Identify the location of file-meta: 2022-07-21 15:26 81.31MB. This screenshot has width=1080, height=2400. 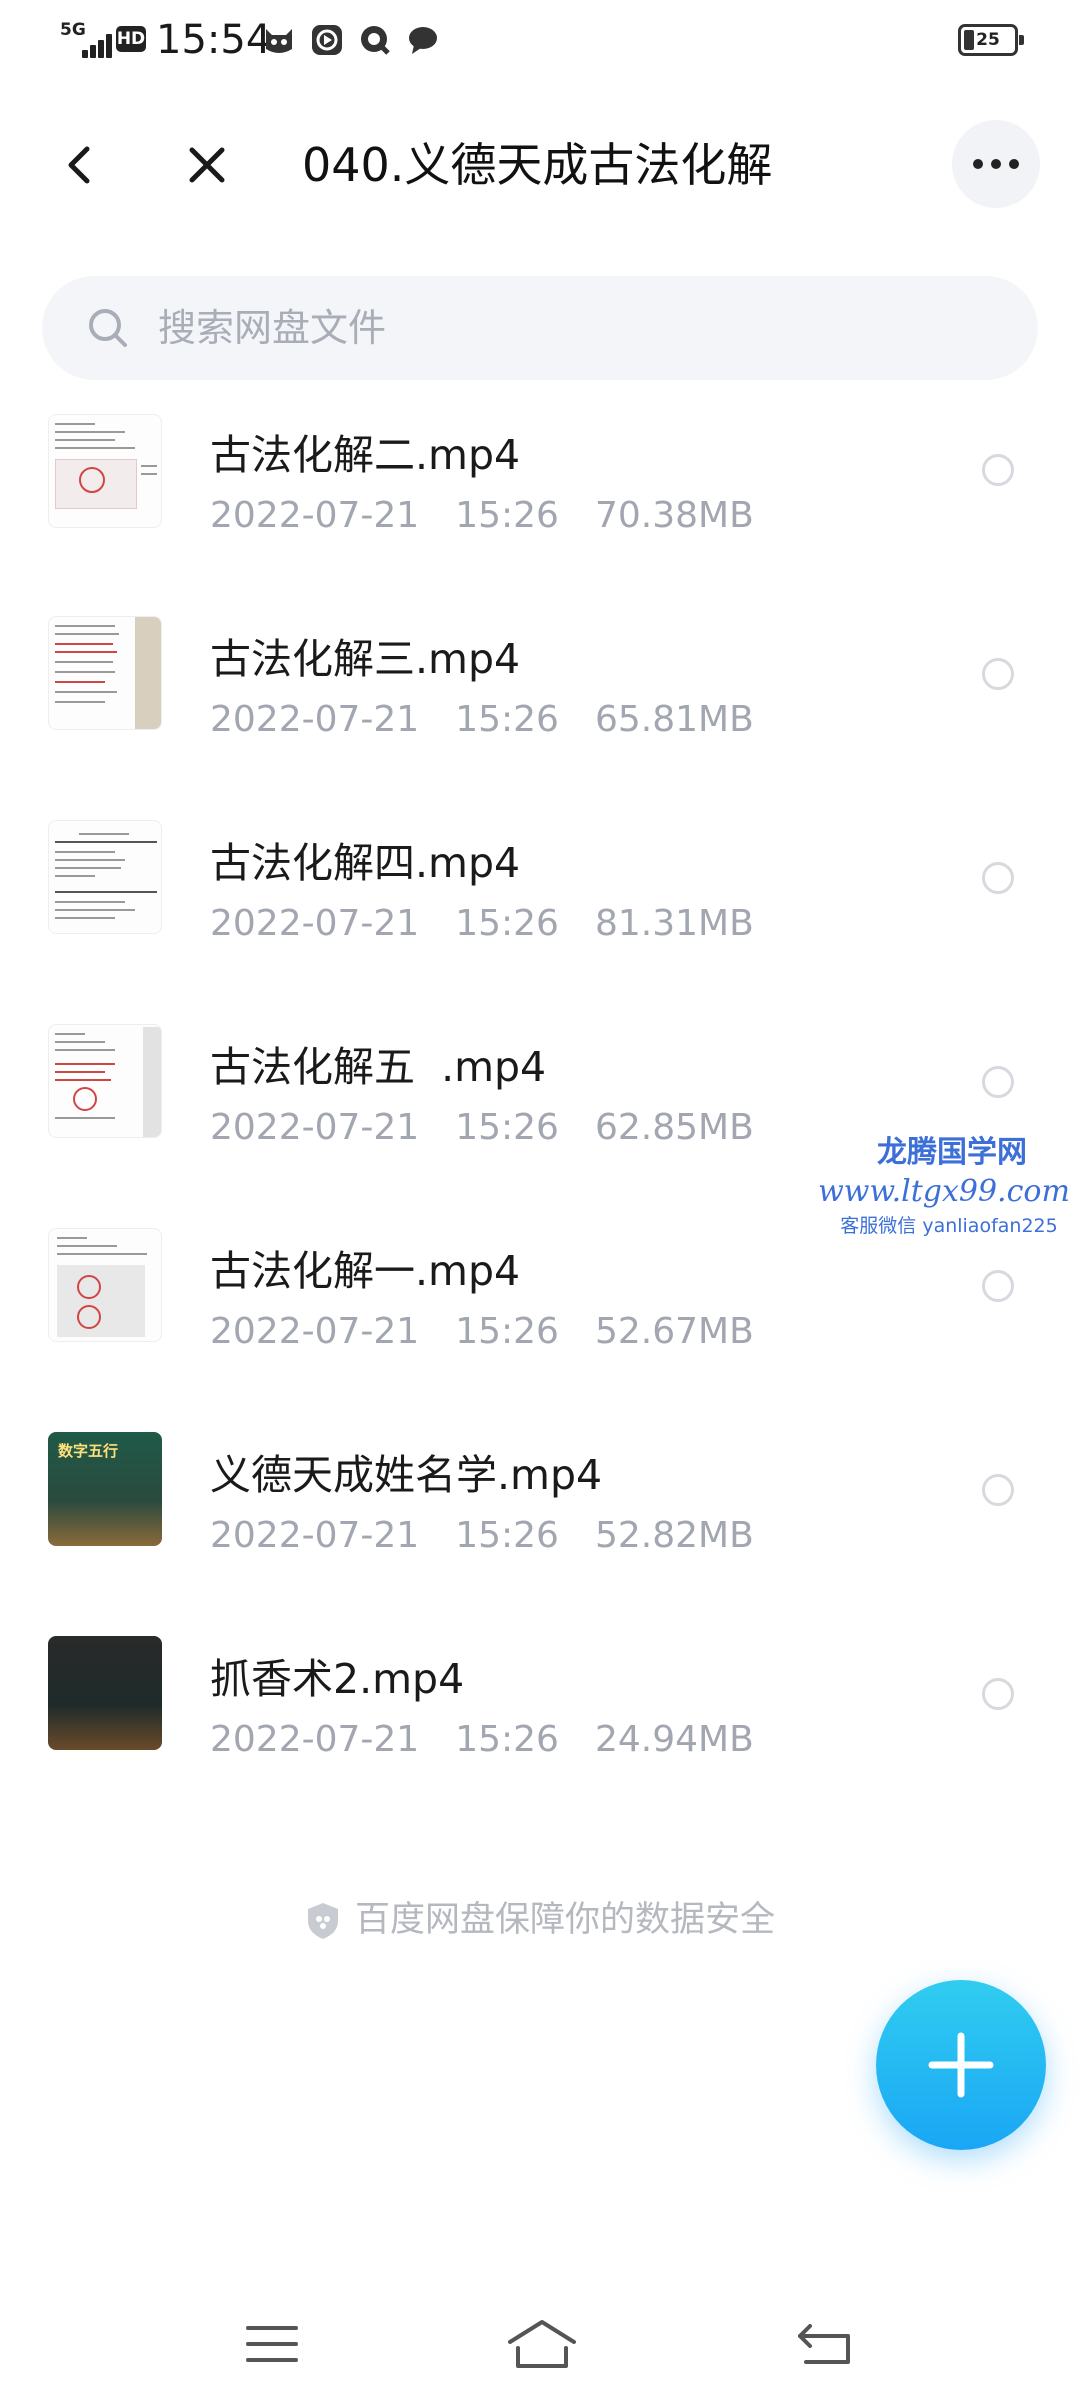
(500, 924).